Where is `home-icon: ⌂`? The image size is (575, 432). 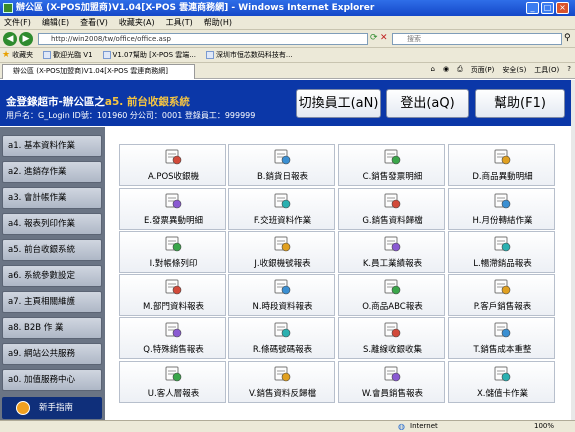
home-icon: ⌂ is located at coordinates (433, 70).